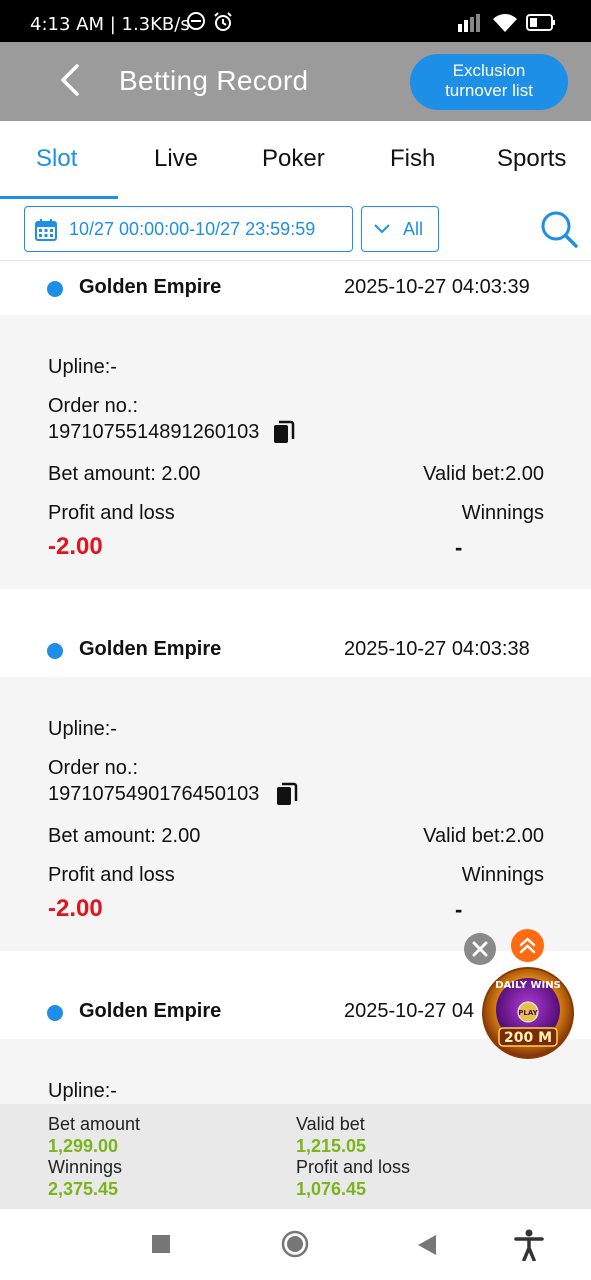  I want to click on back-arrow-icon, so click(72, 80).